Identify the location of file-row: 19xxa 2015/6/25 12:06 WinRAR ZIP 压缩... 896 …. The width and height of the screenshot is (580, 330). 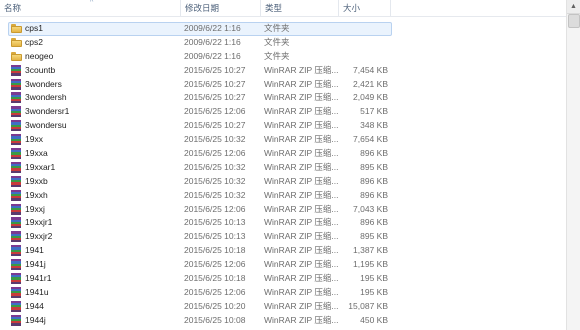
(283, 154).